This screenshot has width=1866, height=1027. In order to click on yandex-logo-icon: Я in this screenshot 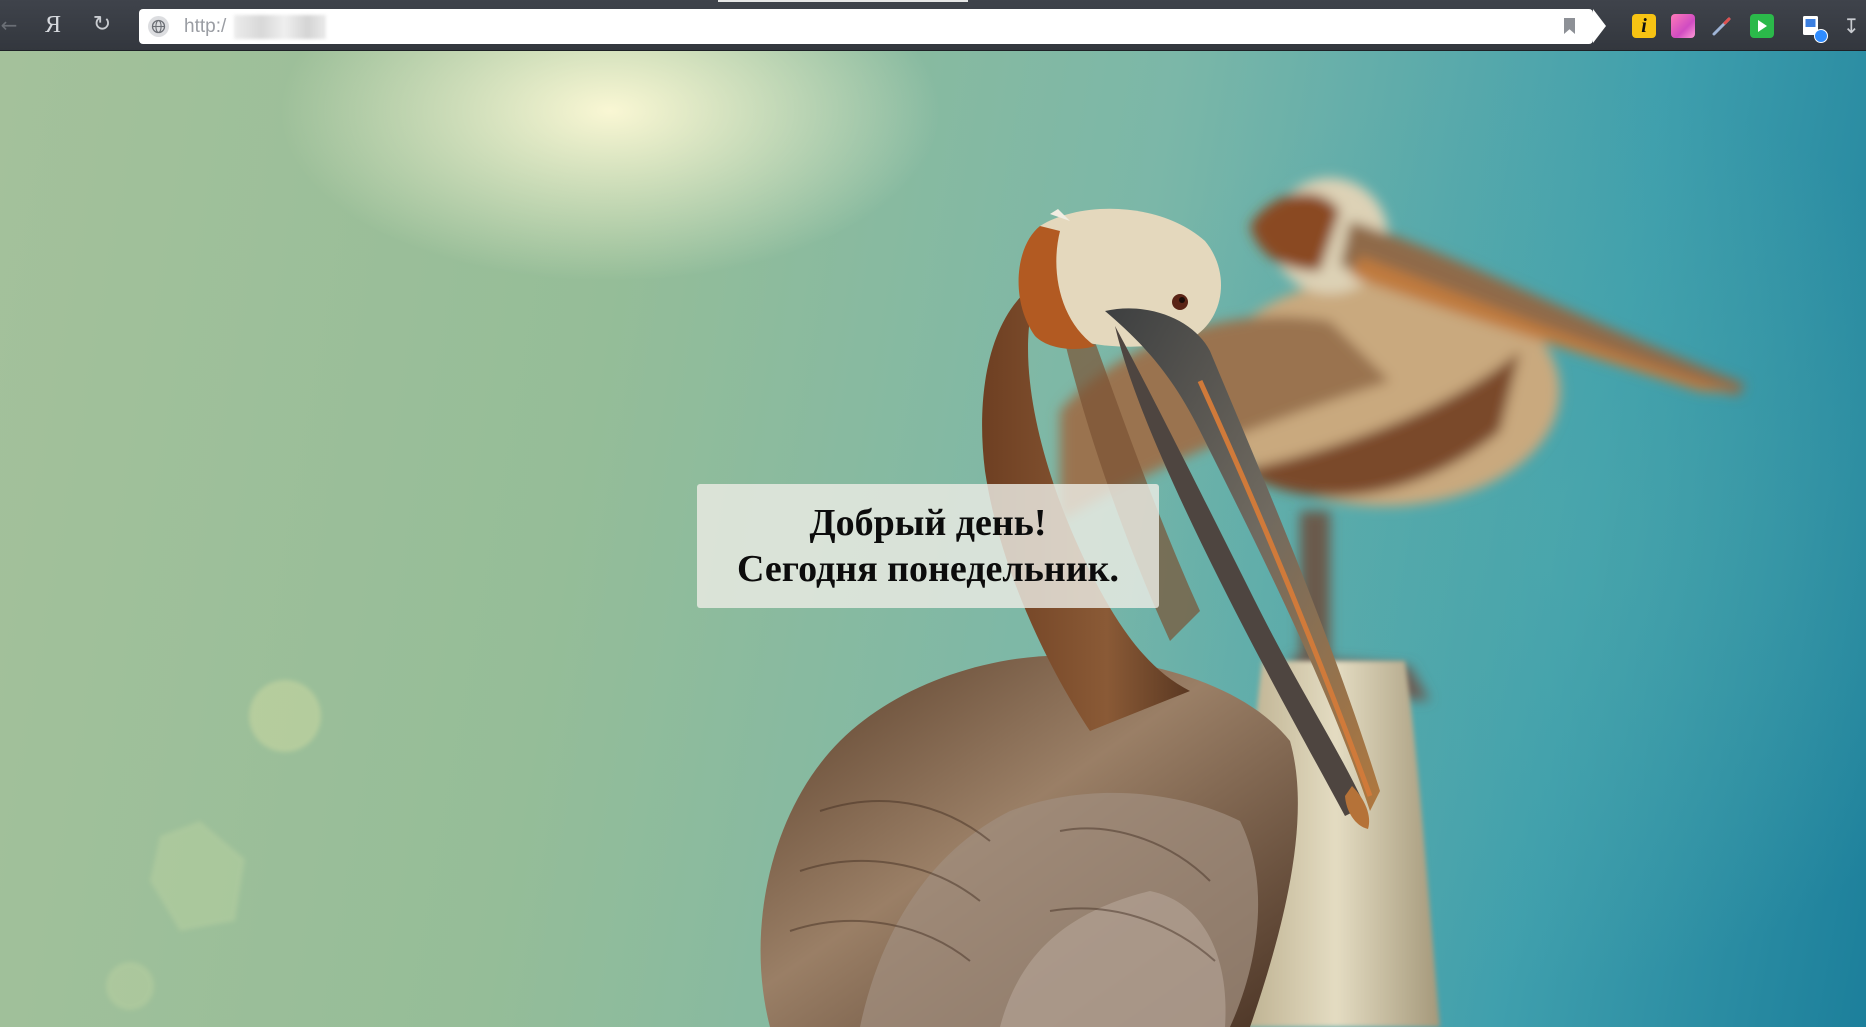, I will do `click(53, 25)`.